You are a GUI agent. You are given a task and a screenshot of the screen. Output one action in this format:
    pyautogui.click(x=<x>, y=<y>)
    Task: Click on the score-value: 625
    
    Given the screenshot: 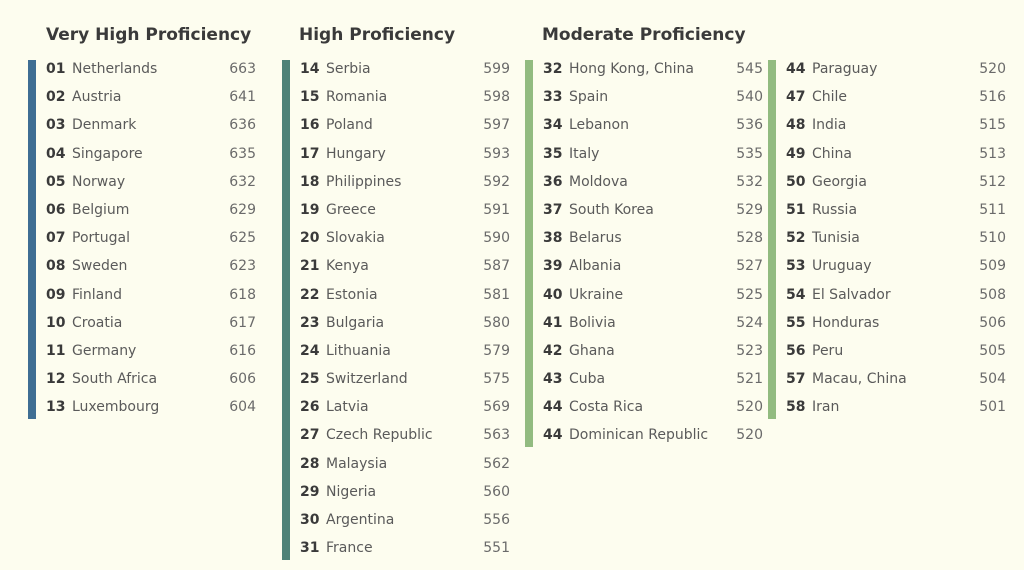 What is the action you would take?
    pyautogui.click(x=242, y=238)
    